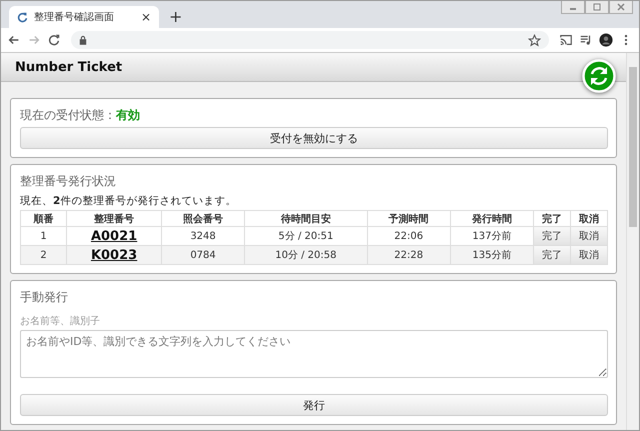  What do you see at coordinates (314, 138) in the screenshot?
I see `disable-button: 受付を無効にする` at bounding box center [314, 138].